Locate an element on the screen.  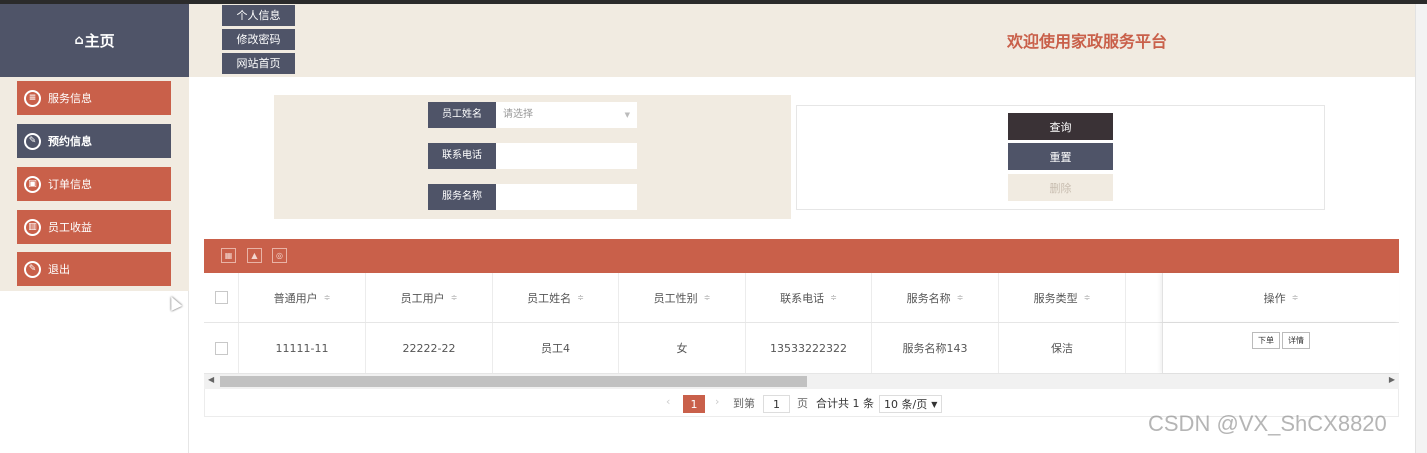
print-icon: ▲ is located at coordinates (254, 255).